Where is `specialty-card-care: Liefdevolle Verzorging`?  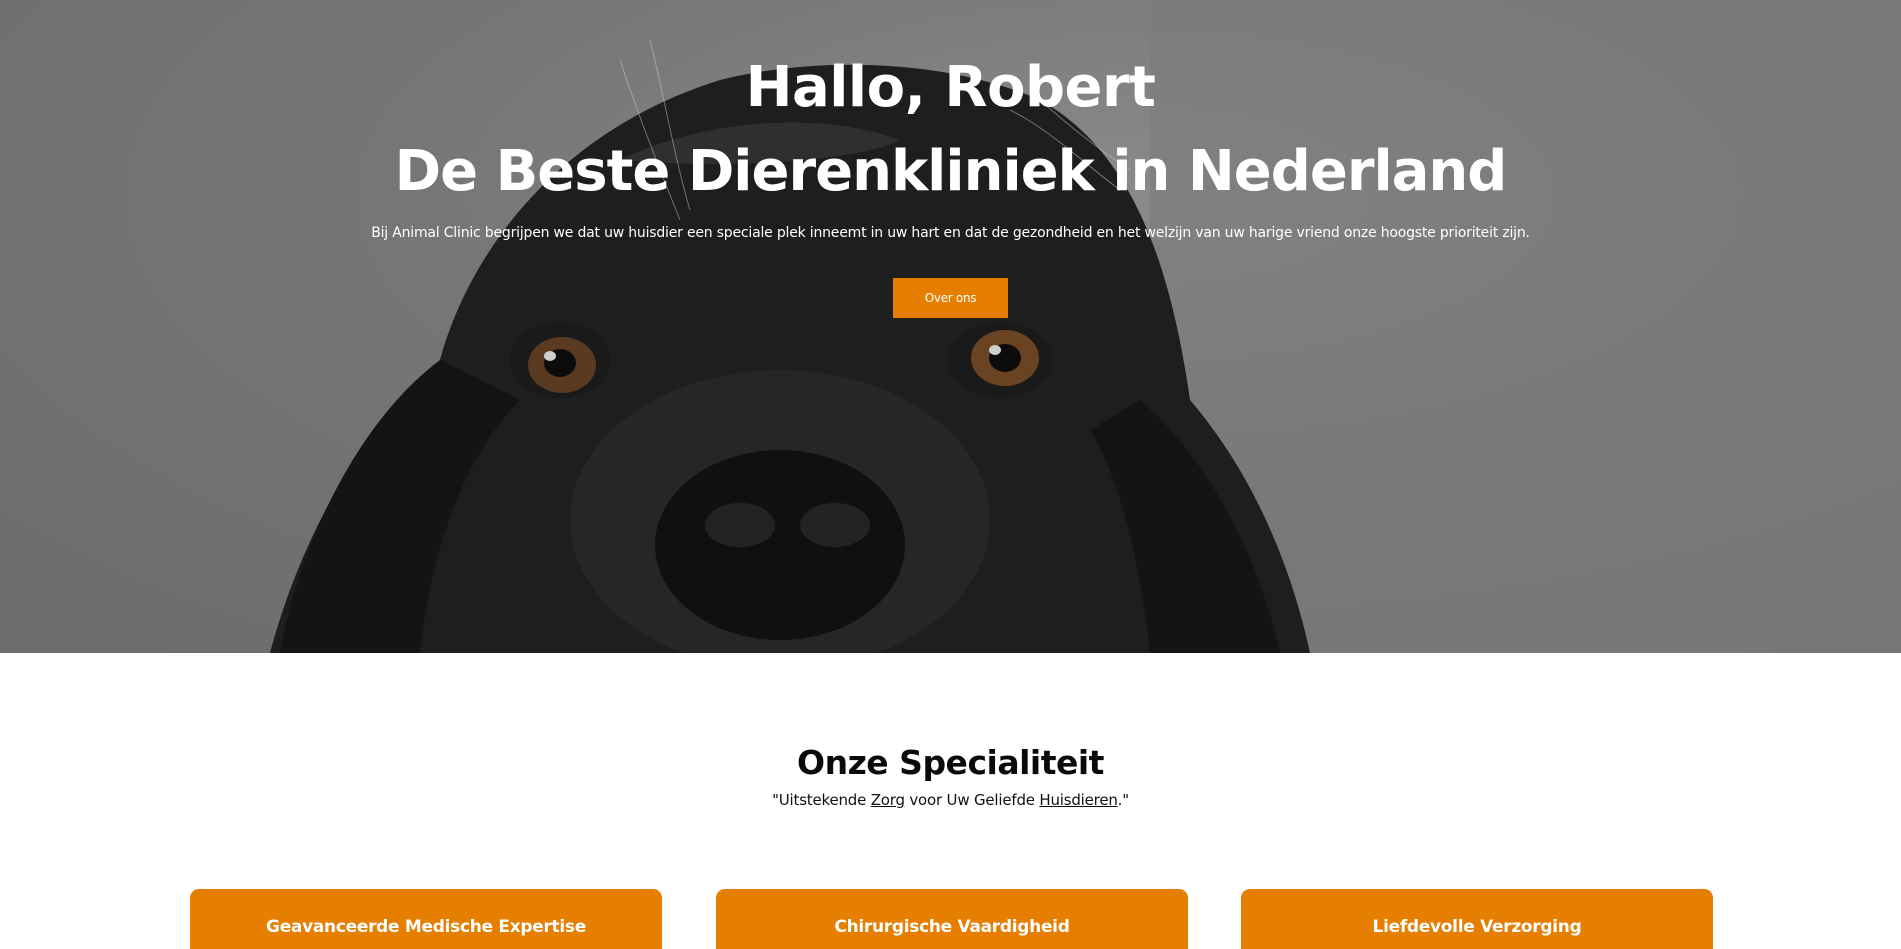 specialty-card-care: Liefdevolle Verzorging is located at coordinates (1477, 919).